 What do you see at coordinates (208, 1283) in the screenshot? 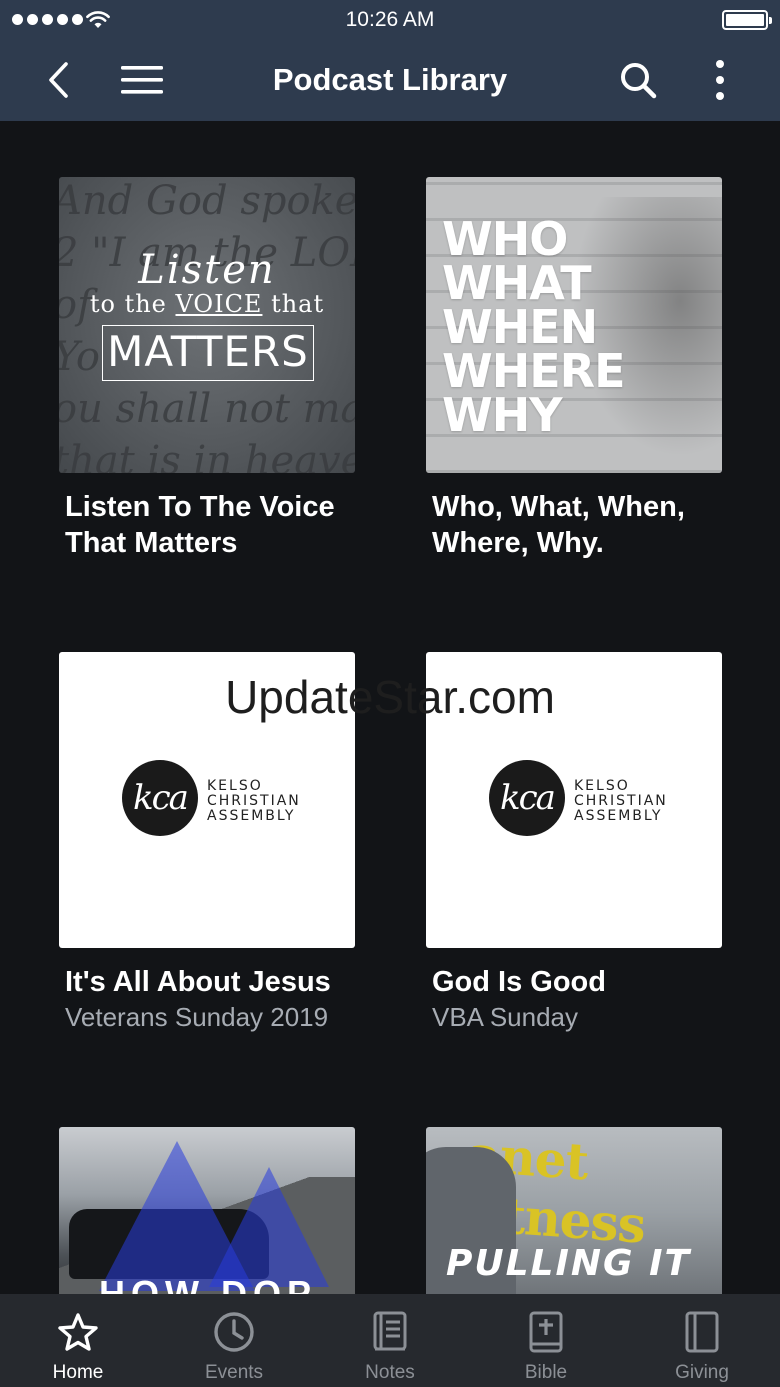
I see `artwork-text: HOW DOP` at bounding box center [208, 1283].